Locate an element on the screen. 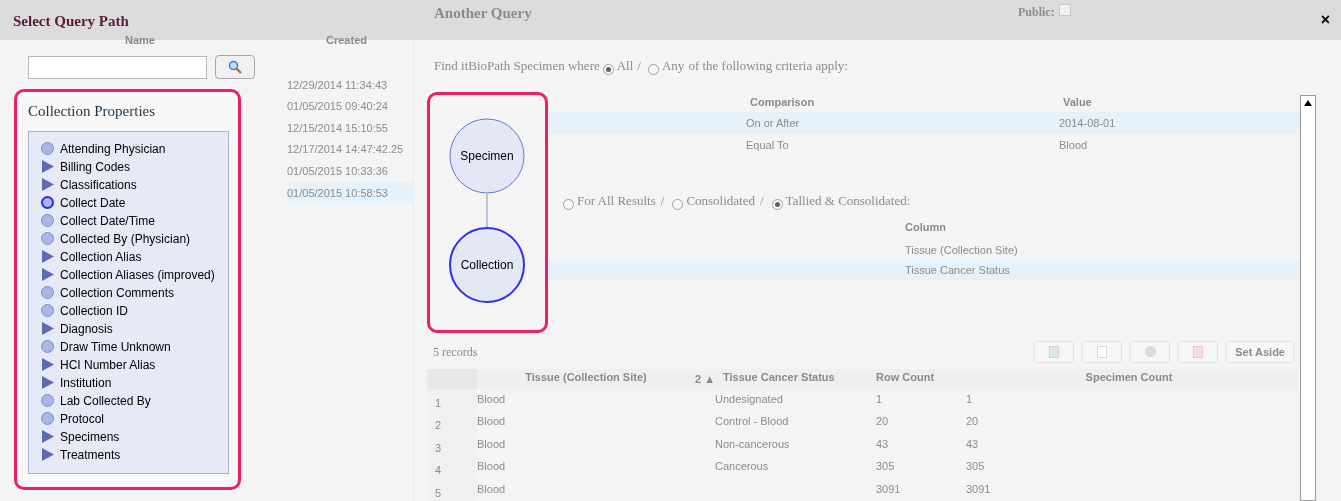 The width and height of the screenshot is (1341, 501). tree-item: Lab Collected By is located at coordinates (105, 400).